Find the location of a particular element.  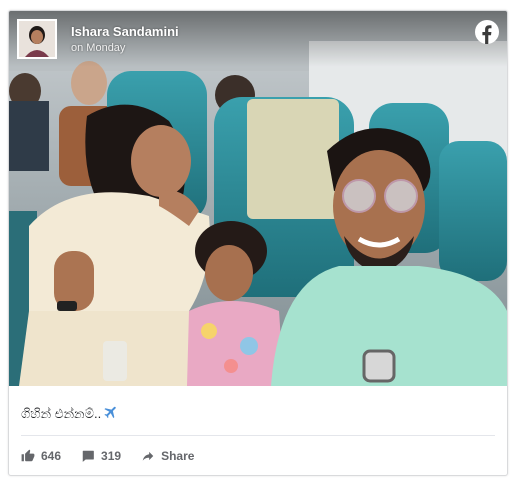

comment-count: 319 is located at coordinates (111, 456).